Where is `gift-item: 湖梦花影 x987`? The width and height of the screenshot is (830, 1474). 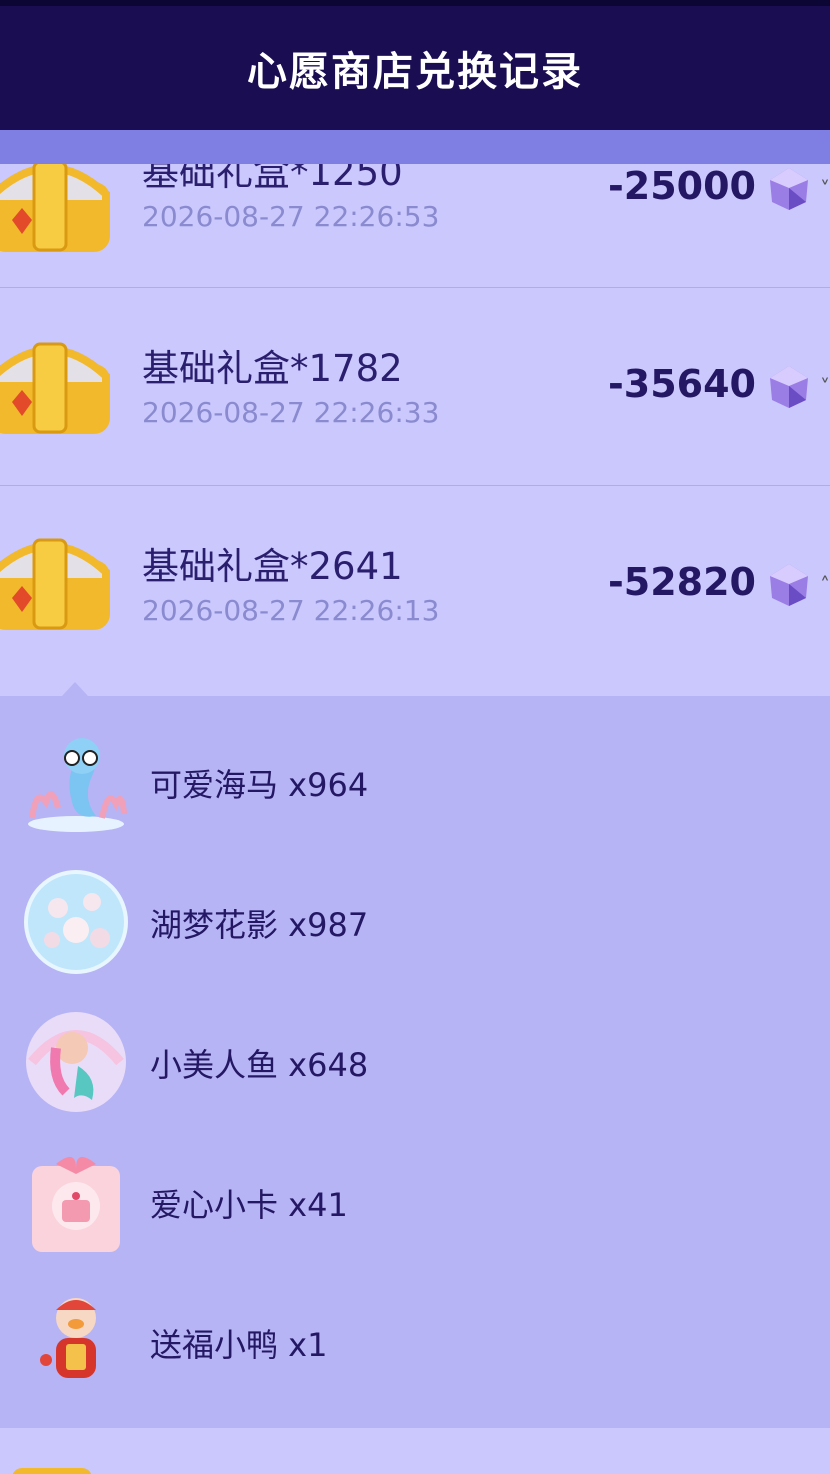 gift-item: 湖梦花影 x987 is located at coordinates (415, 918).